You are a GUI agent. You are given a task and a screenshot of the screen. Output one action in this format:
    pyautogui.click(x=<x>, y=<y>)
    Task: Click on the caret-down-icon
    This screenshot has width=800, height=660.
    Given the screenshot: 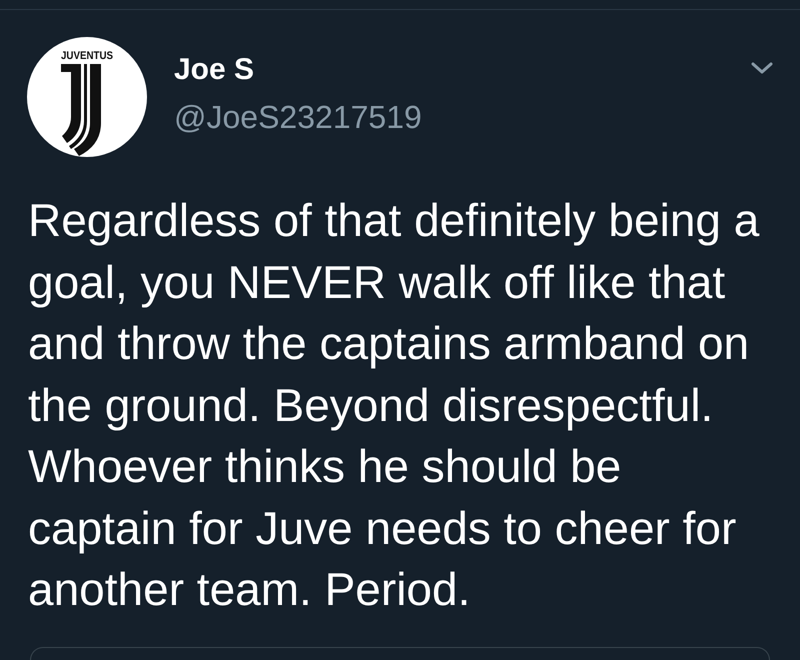 What is the action you would take?
    pyautogui.click(x=762, y=68)
    